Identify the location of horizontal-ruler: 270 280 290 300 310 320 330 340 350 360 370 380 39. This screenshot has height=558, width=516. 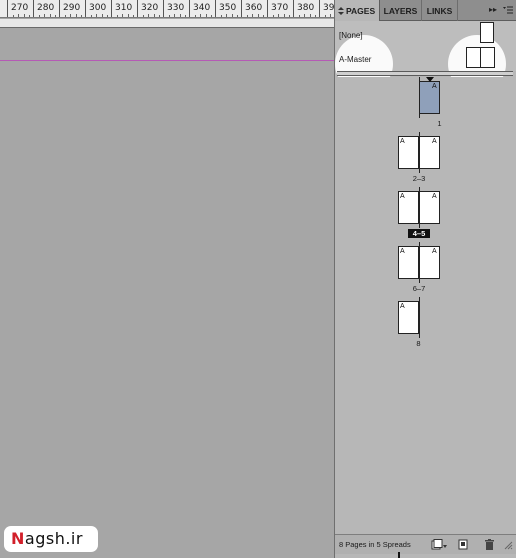
(167, 9).